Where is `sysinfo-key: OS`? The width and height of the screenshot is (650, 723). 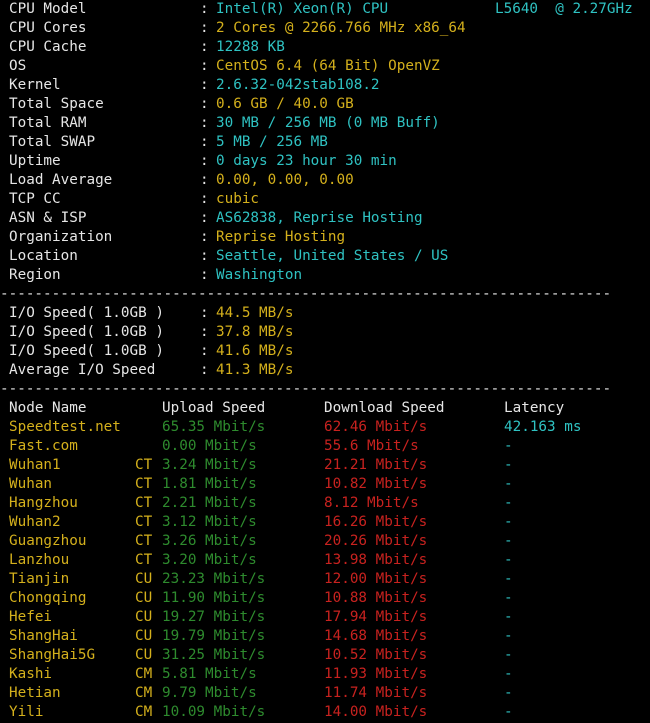
sysinfo-key: OS is located at coordinates (18, 66).